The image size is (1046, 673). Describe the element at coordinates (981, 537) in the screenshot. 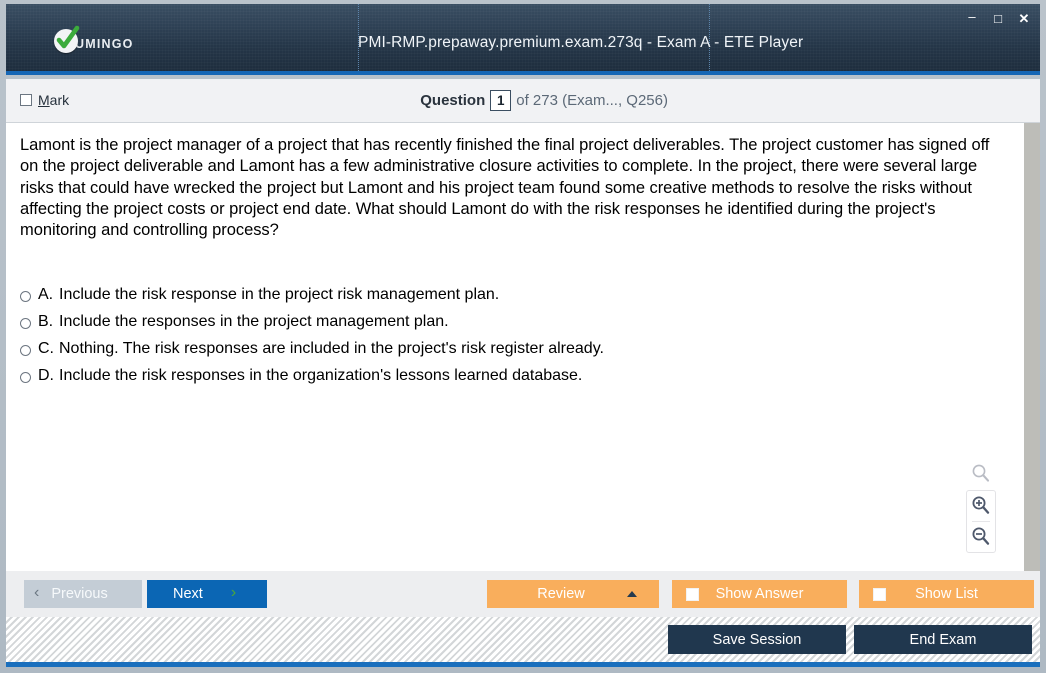

I see `zoom-out-icon` at that location.